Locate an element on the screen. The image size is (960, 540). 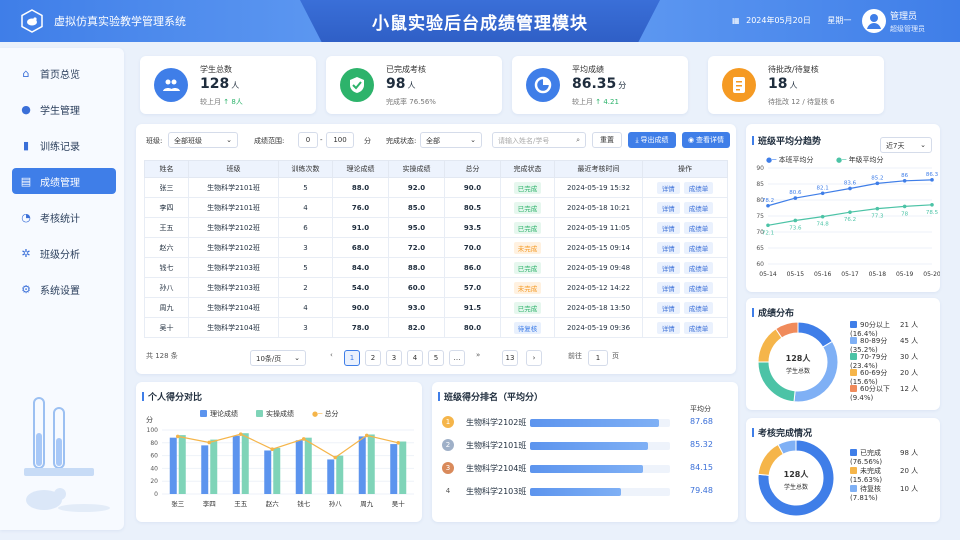
reset-button: 重置 is located at coordinates (607, 140).